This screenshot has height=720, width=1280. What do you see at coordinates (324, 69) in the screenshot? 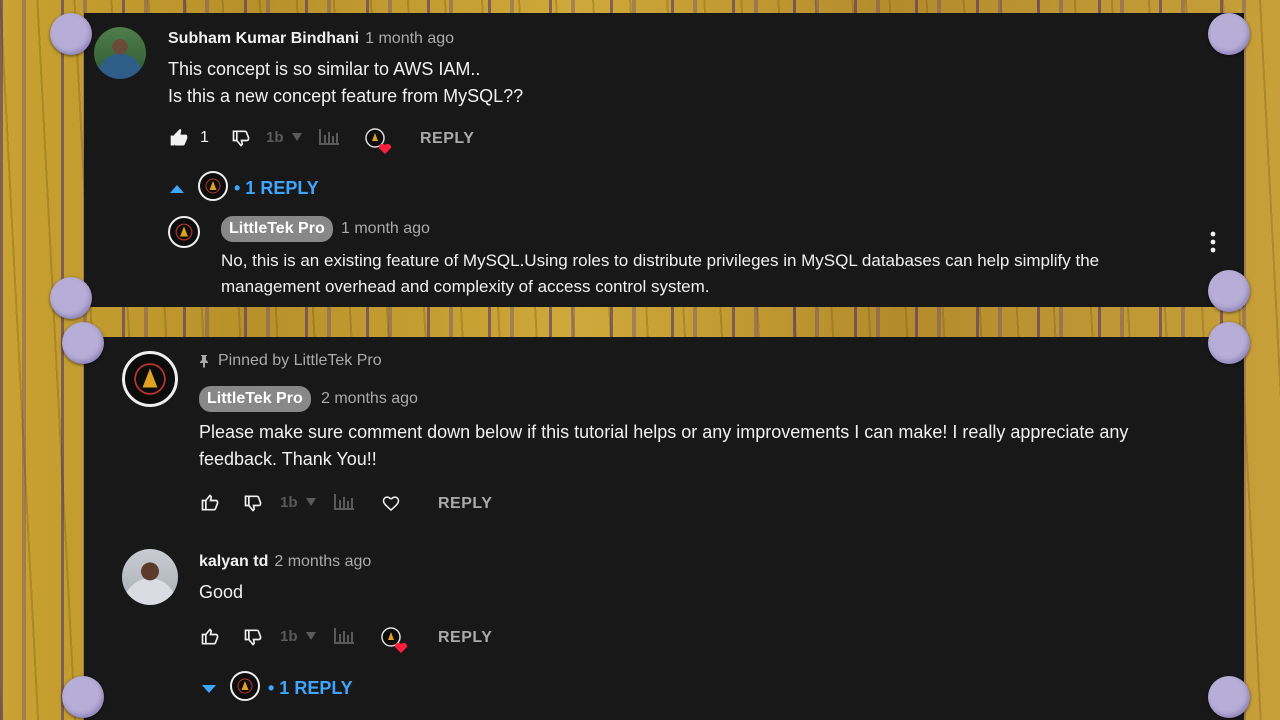
I see `comment-text-line: This concept is so similar to AWS IAM..` at bounding box center [324, 69].